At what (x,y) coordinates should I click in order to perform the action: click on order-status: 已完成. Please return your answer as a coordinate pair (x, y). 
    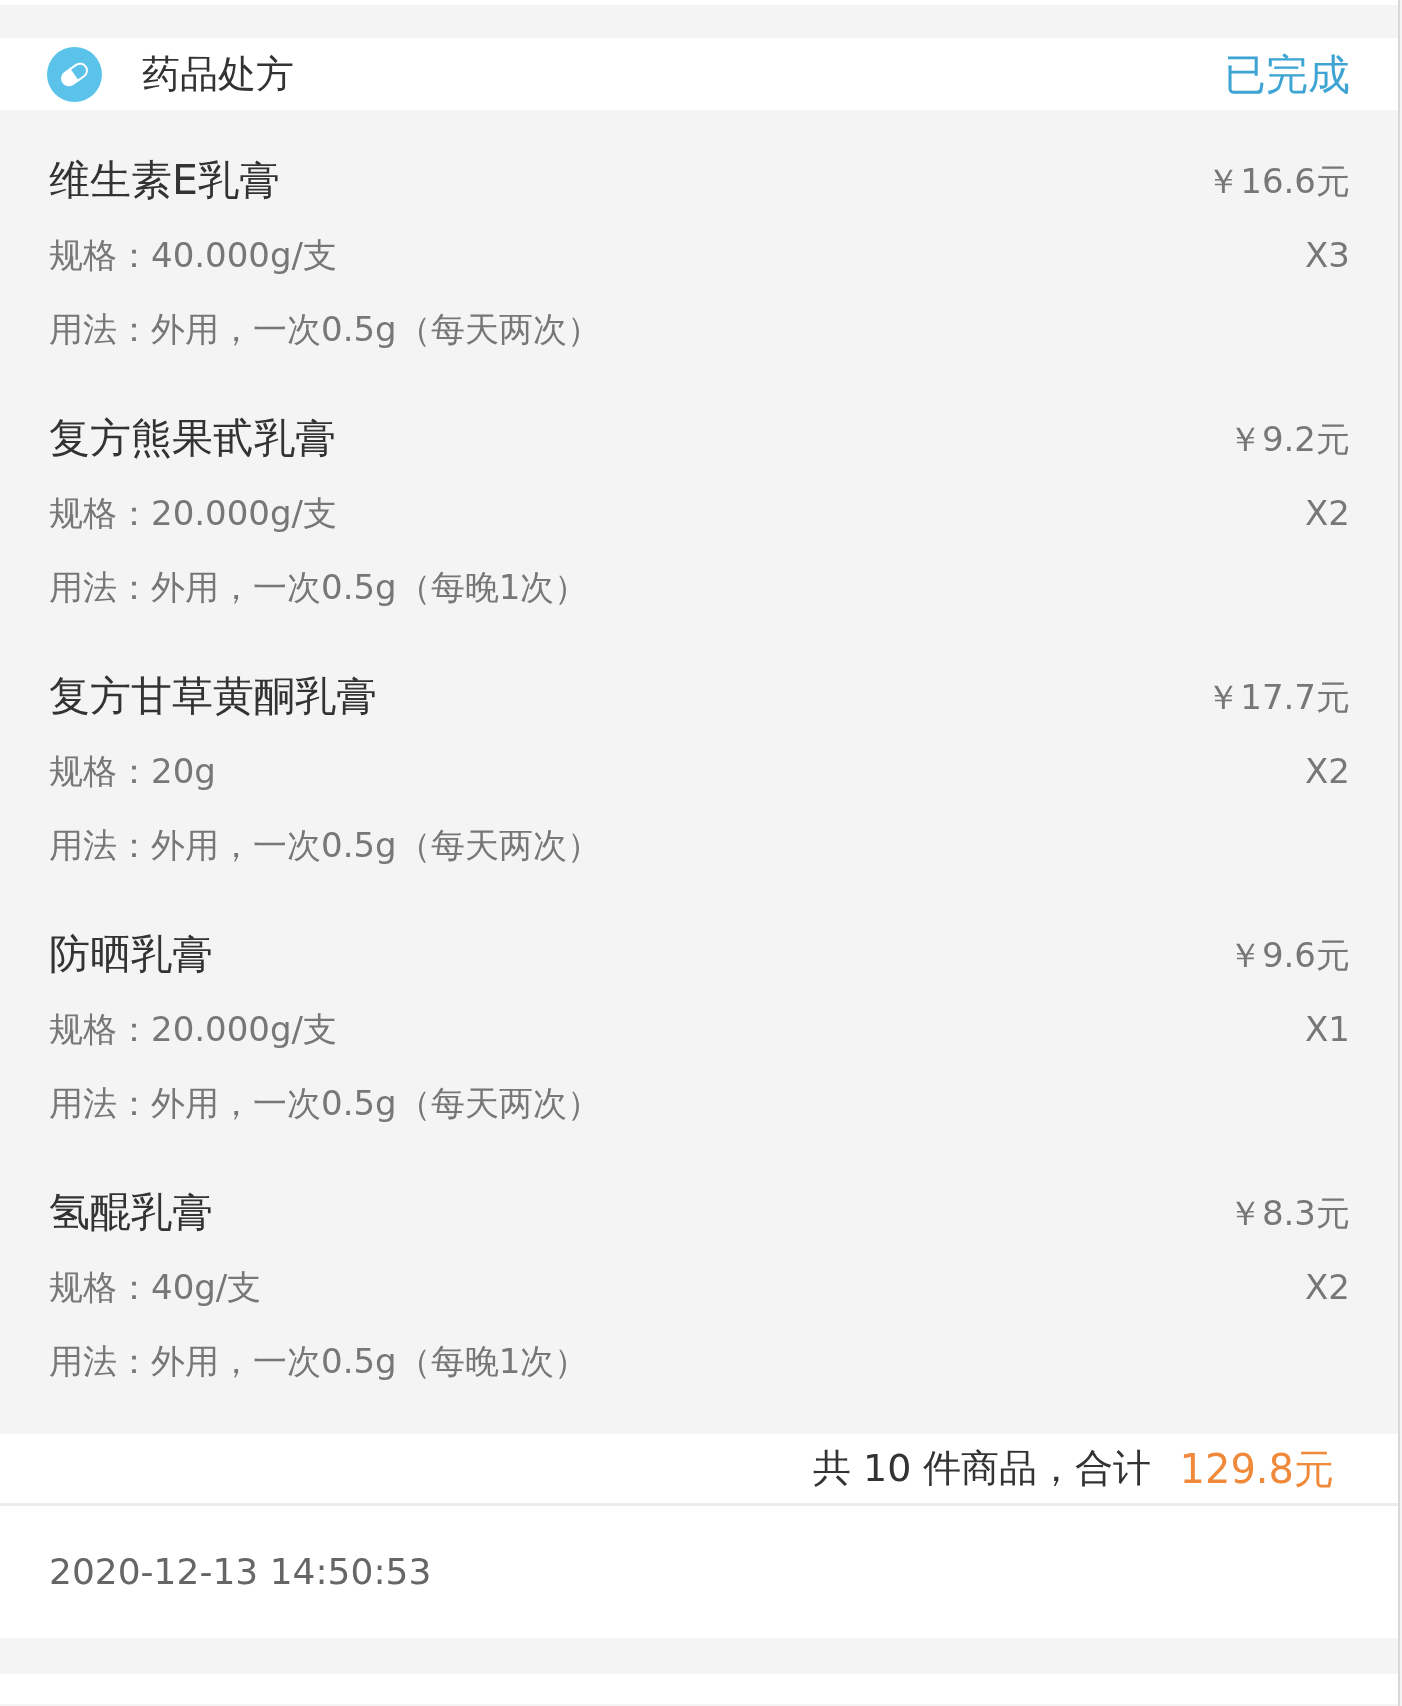
    Looking at the image, I should click on (1287, 74).